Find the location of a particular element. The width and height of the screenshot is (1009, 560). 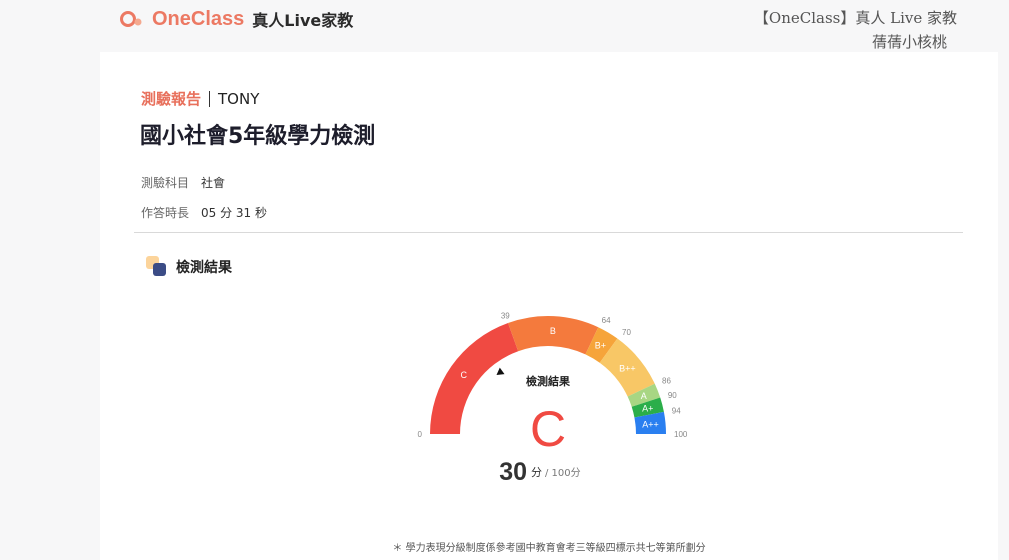

section-icon is located at coordinates (157, 267).